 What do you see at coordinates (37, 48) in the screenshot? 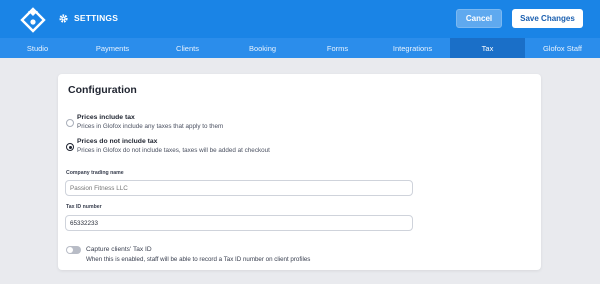
I see `tab-studio: Studio` at bounding box center [37, 48].